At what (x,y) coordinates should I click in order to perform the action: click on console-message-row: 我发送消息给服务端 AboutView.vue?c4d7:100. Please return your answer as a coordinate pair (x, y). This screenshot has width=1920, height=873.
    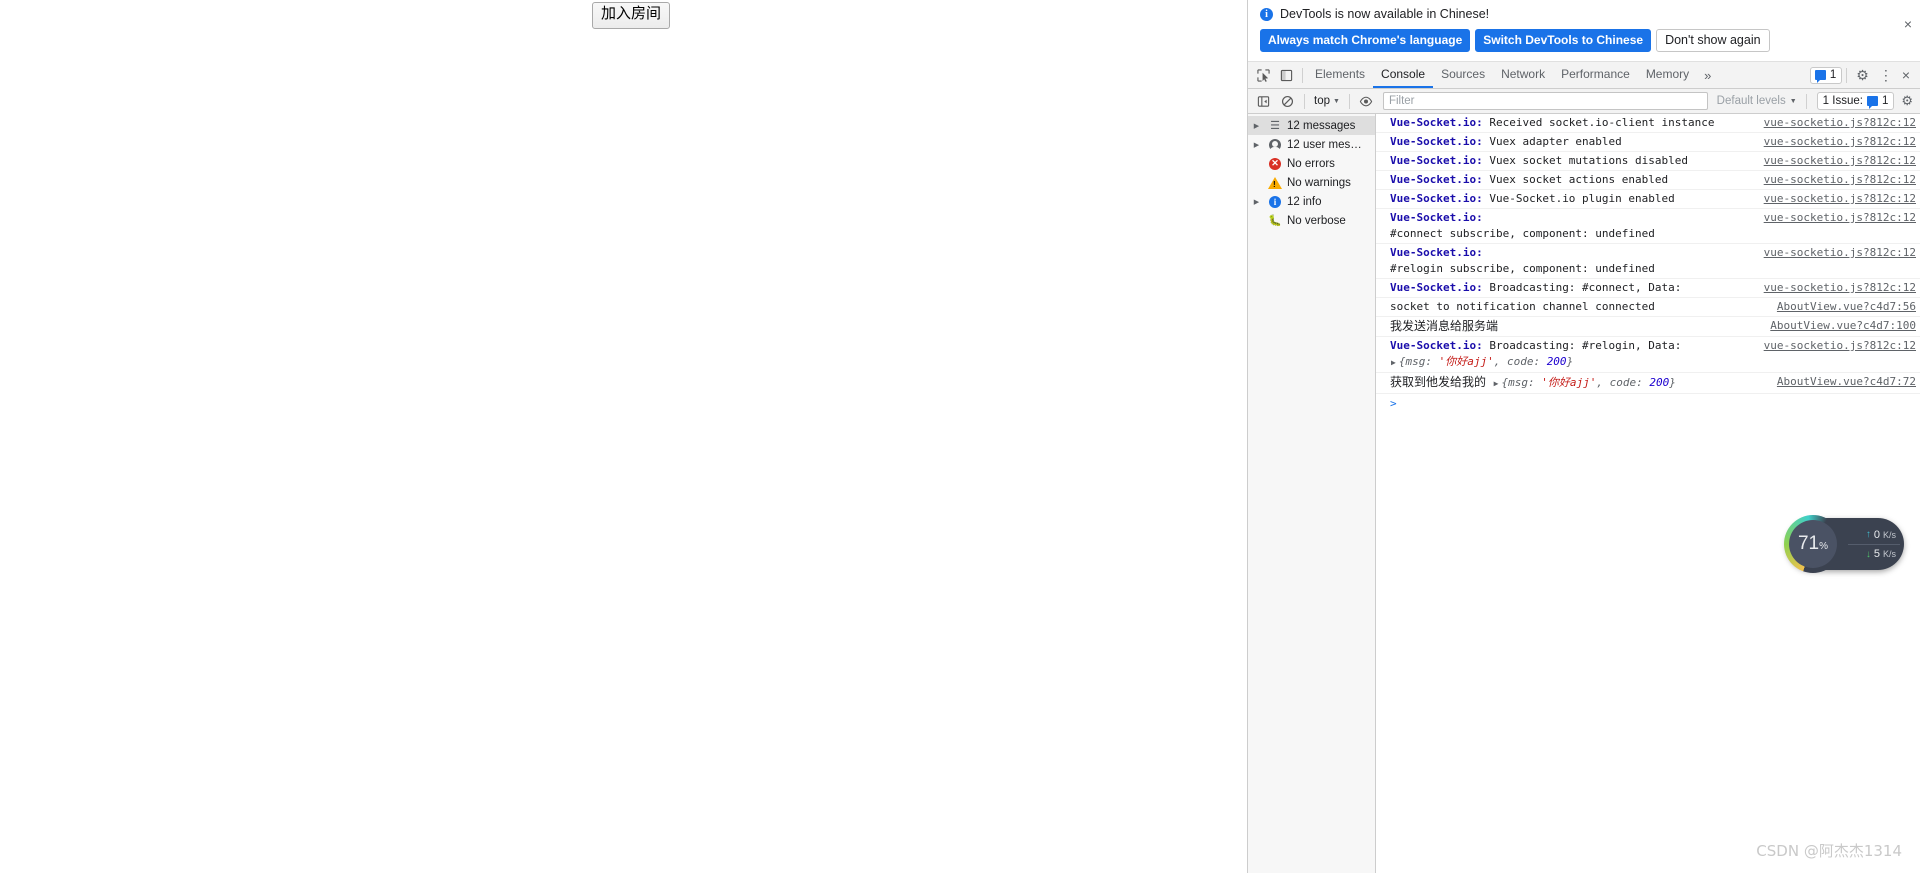
    Looking at the image, I should click on (1648, 327).